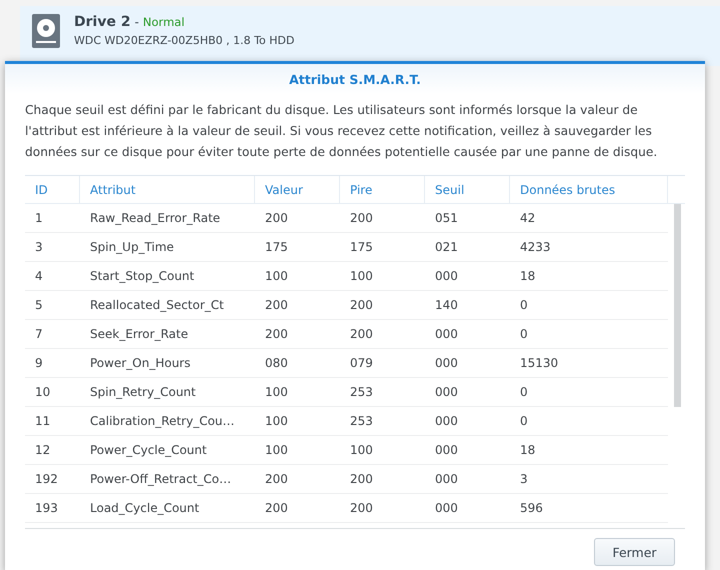 The width and height of the screenshot is (720, 570). I want to click on table-cell-text: 15130, so click(539, 363).